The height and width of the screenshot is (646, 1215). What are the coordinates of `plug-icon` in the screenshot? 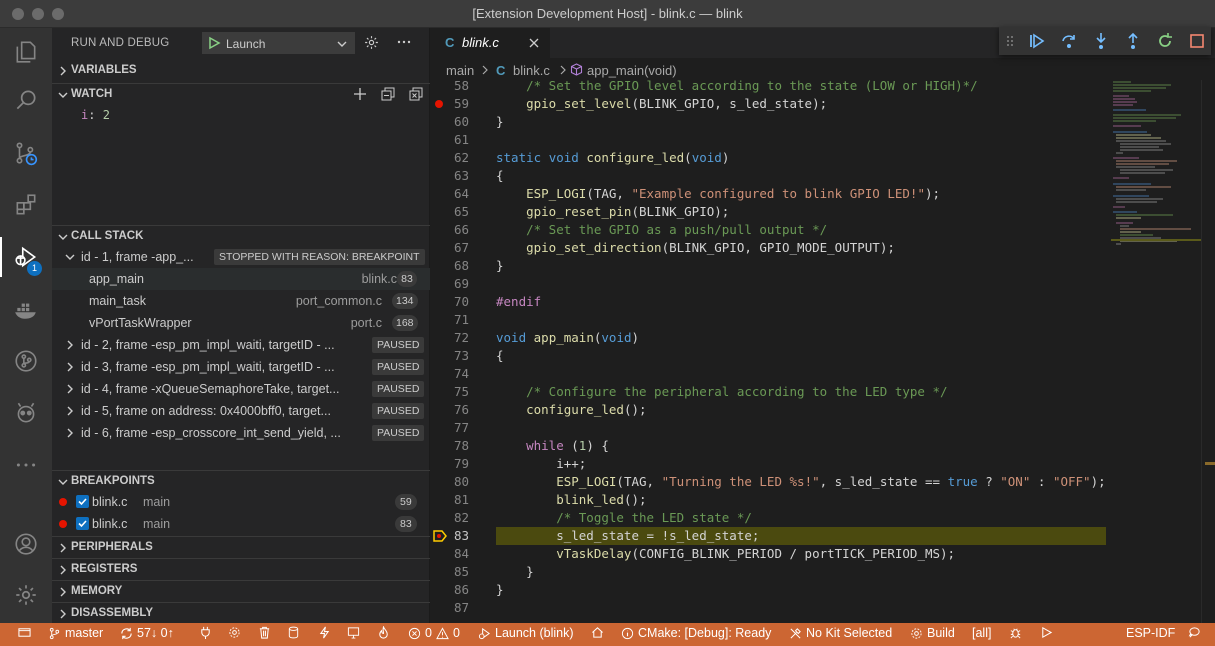 It's located at (205, 632).